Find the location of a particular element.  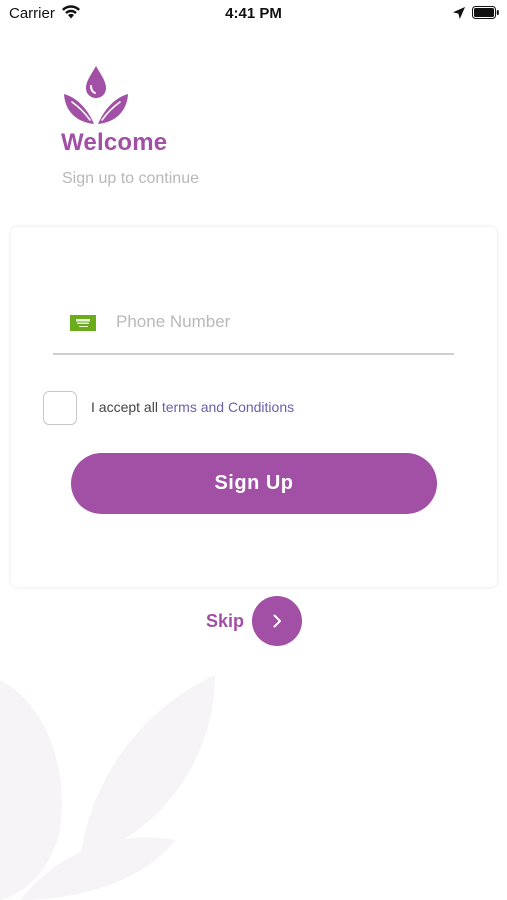

terms-text: I accept all terms and Conditions is located at coordinates (192, 407).